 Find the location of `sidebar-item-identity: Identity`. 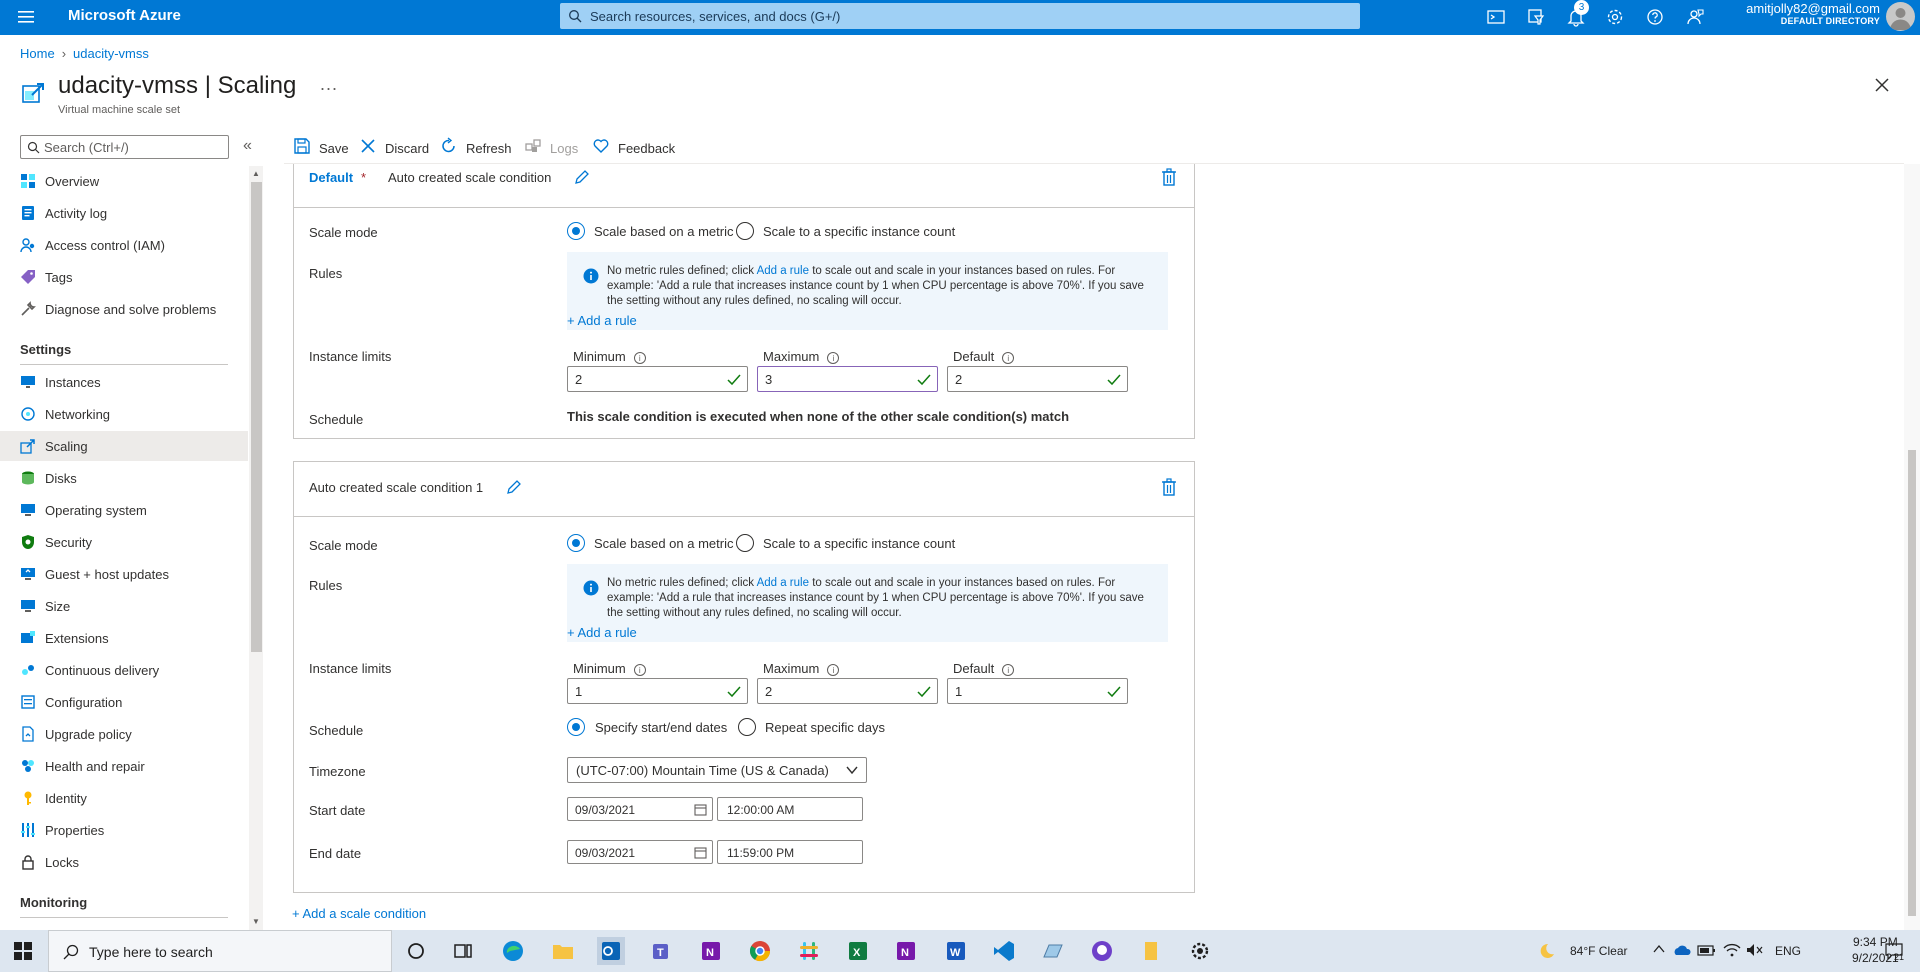

sidebar-item-identity: Identity is located at coordinates (124, 798).